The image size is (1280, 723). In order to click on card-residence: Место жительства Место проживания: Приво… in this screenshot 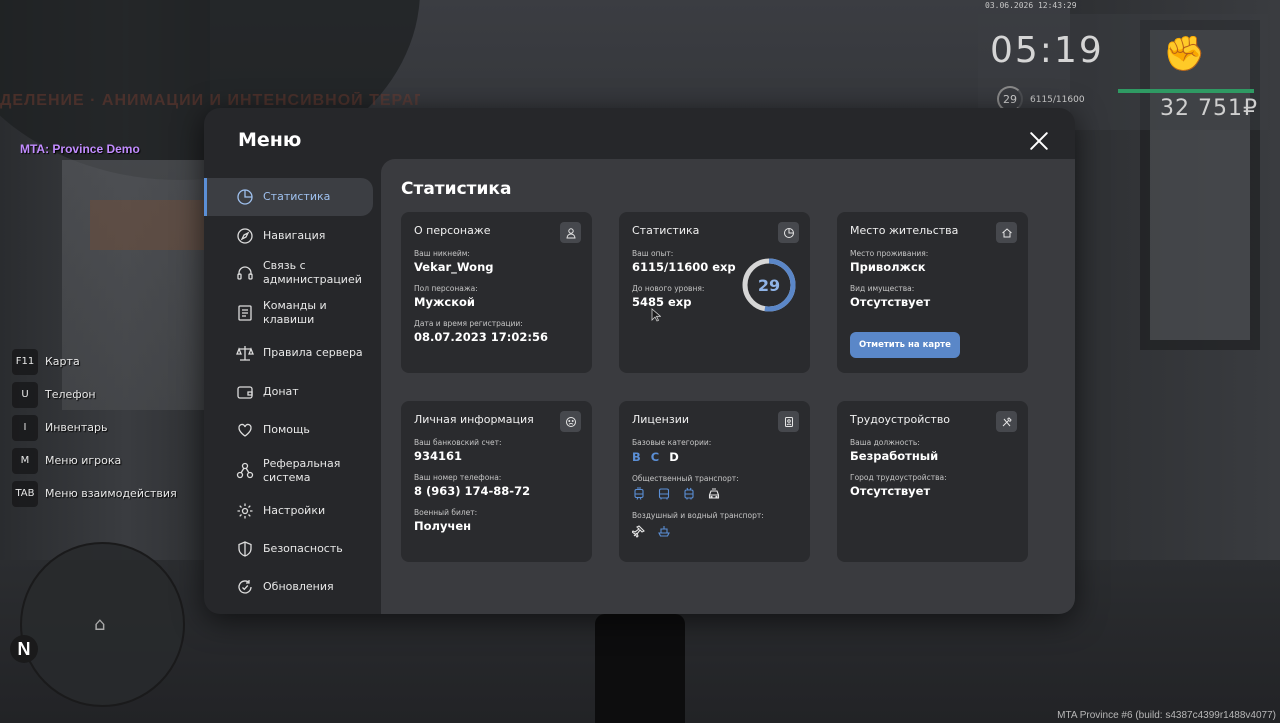, I will do `click(932, 292)`.